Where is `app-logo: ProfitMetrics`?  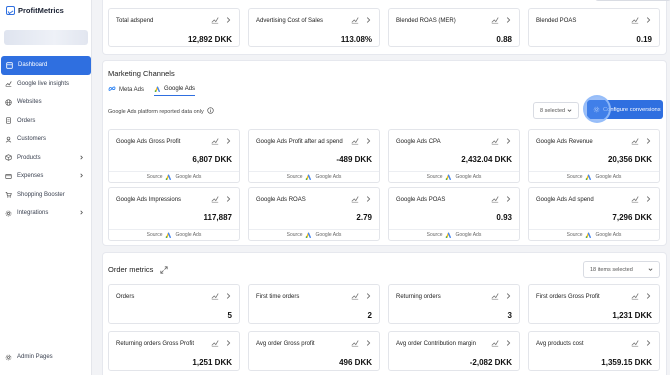 app-logo: ProfitMetrics is located at coordinates (35, 10).